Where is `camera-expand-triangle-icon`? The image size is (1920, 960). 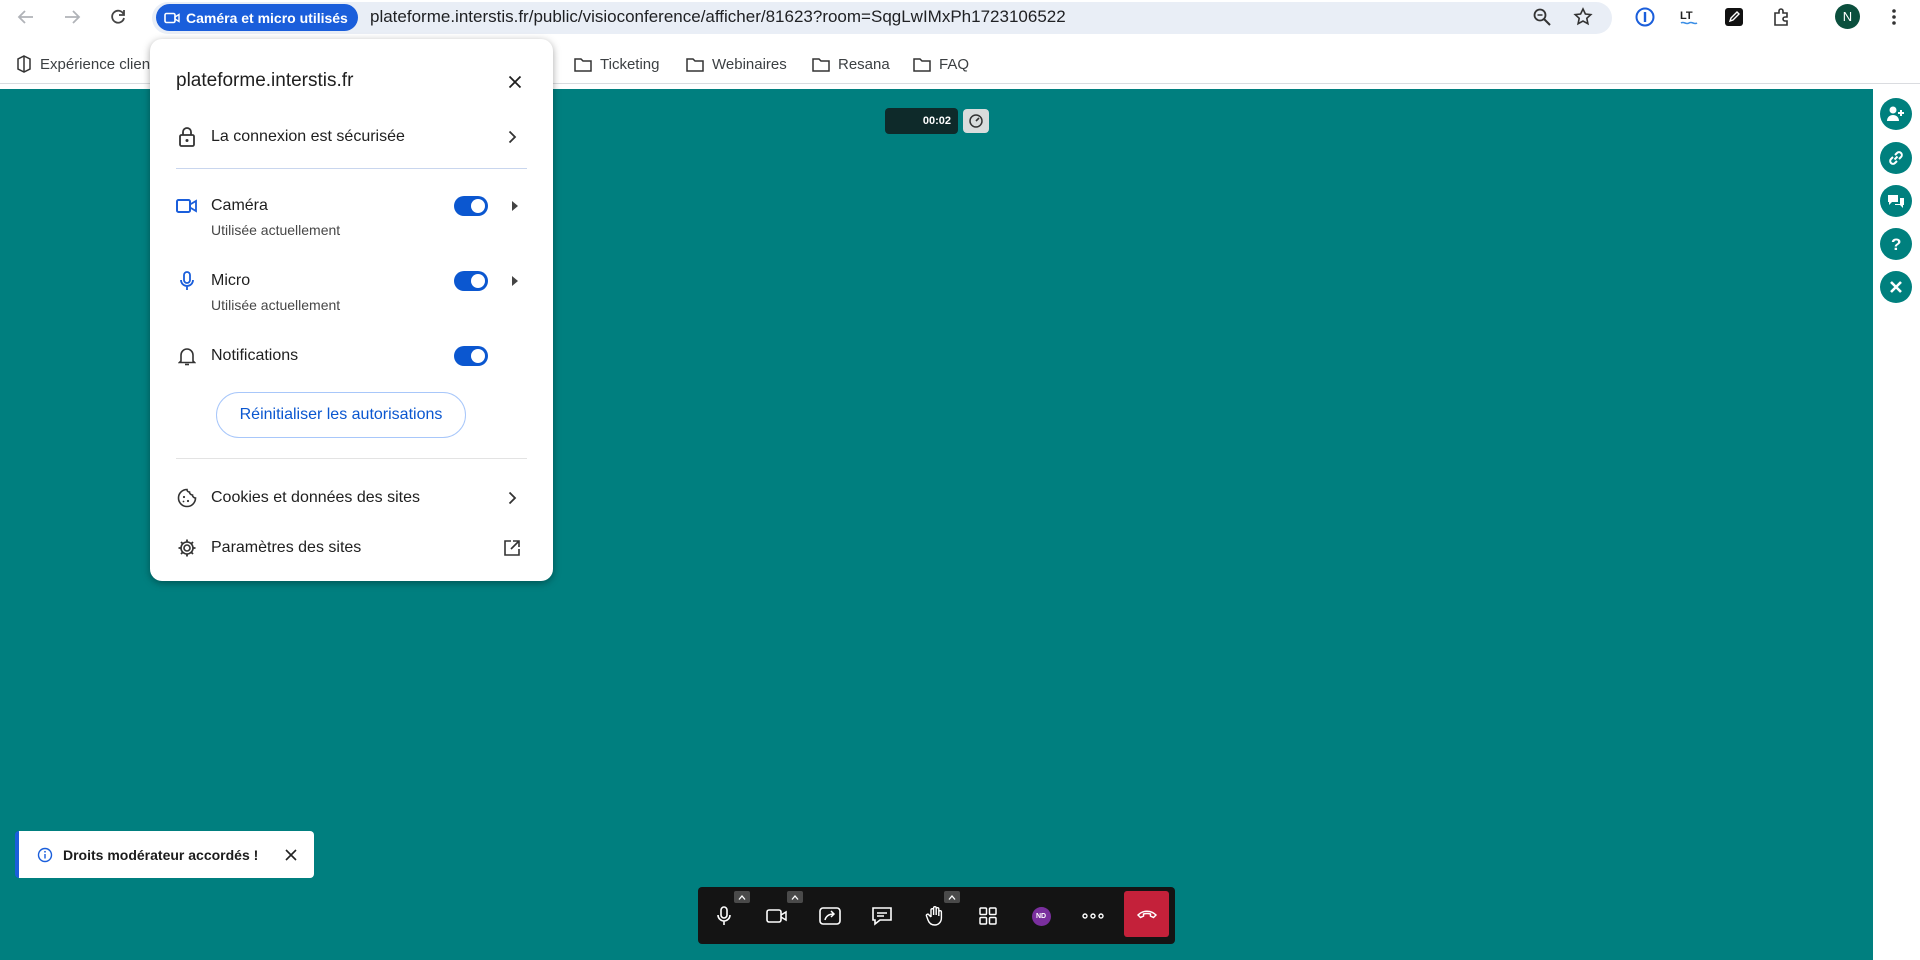 camera-expand-triangle-icon is located at coordinates (515, 206).